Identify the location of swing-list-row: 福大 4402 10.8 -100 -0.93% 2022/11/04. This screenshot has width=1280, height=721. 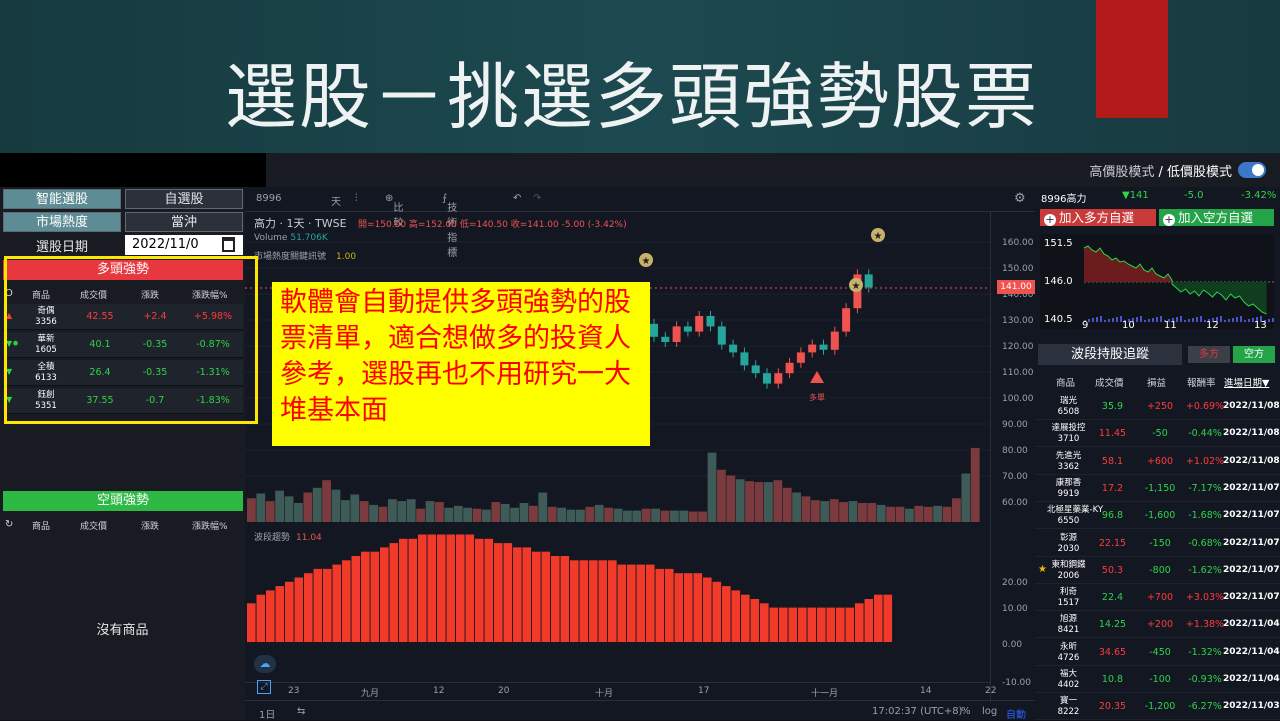
(1157, 679).